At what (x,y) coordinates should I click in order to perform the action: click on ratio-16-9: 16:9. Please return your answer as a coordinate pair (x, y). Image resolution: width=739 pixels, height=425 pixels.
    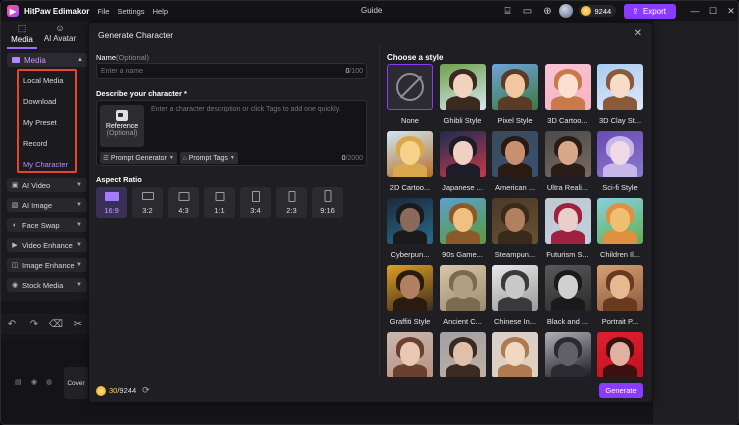
    Looking at the image, I should click on (111, 202).